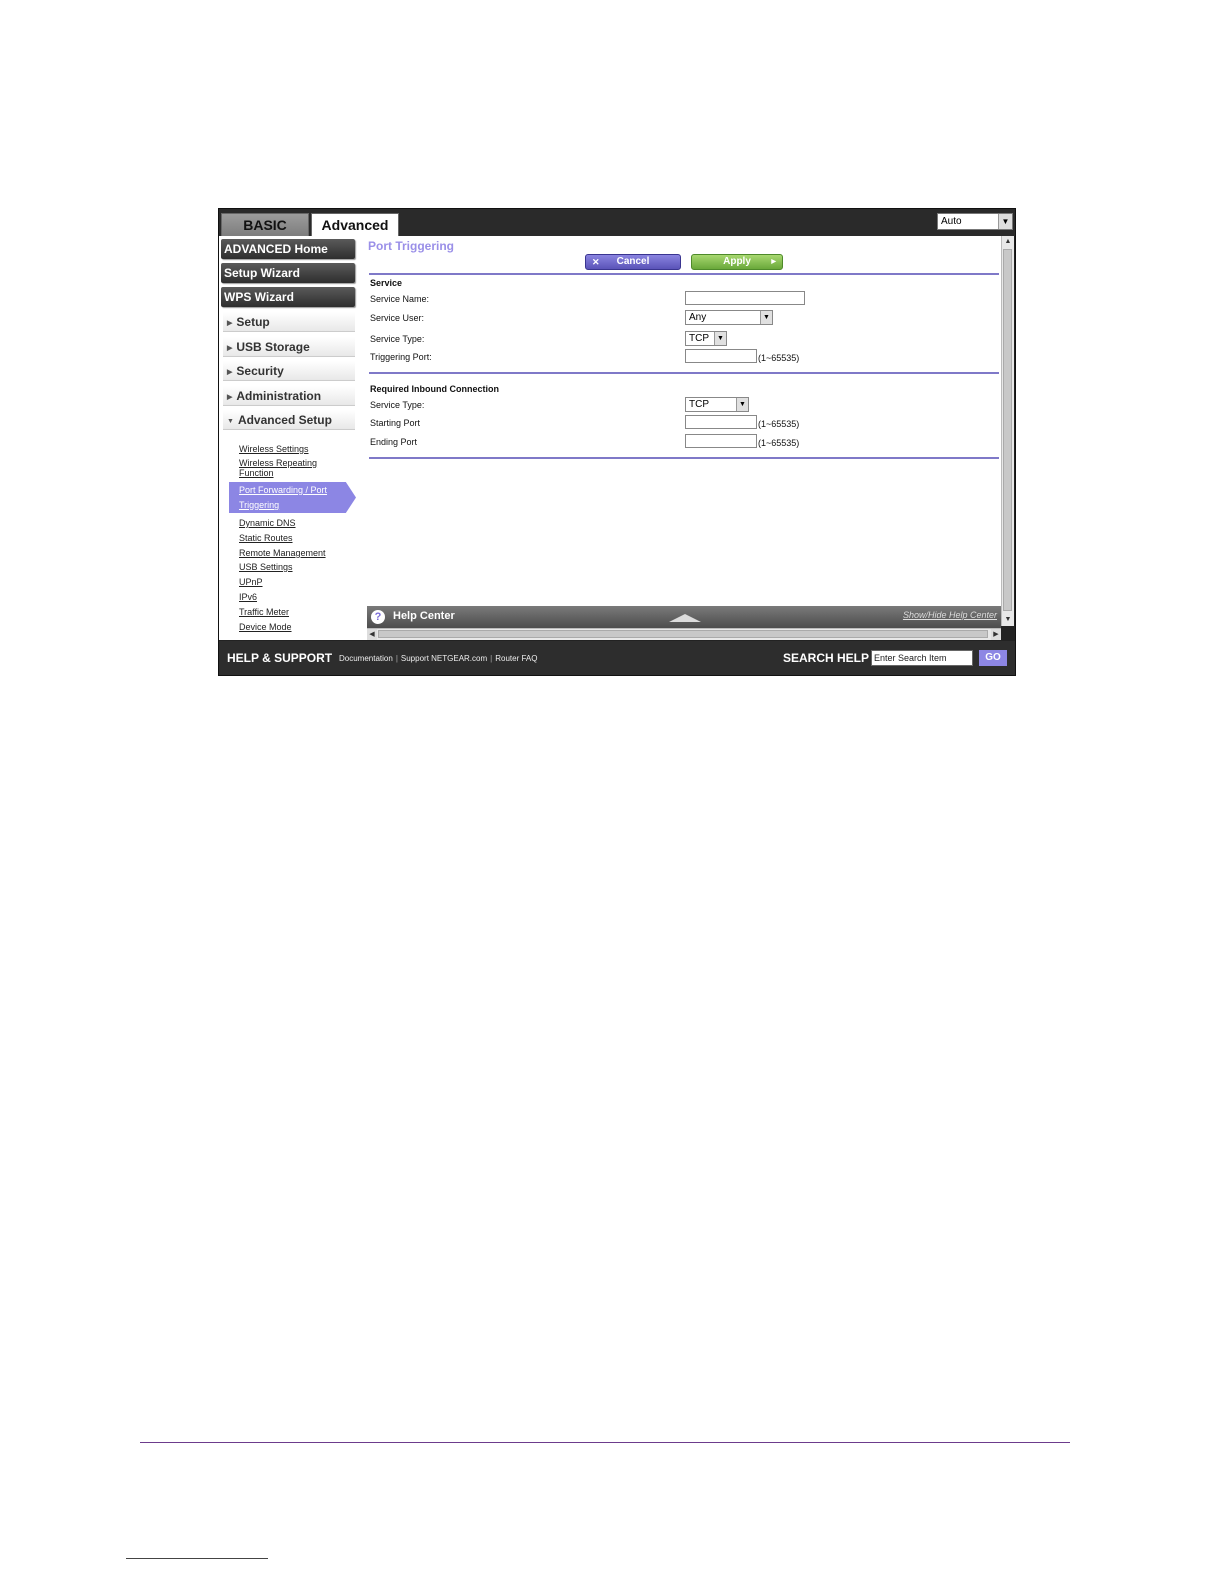 The width and height of the screenshot is (1224, 1584). I want to click on menu-administration: ▶ Administration, so click(289, 396).